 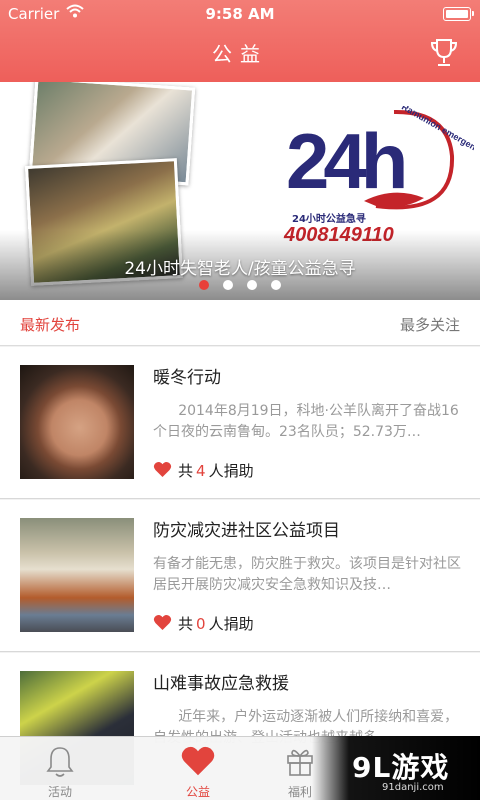 I want to click on gift-icon, so click(x=300, y=762).